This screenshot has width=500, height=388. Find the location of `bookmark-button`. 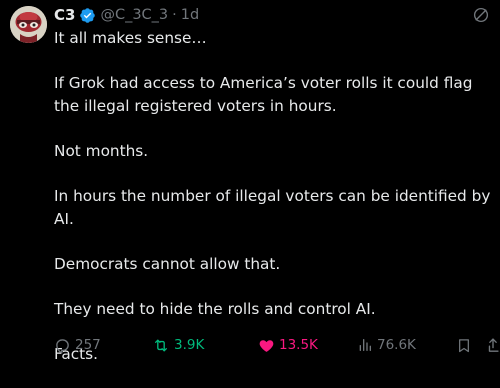

bookmark-button is located at coordinates (466, 345).